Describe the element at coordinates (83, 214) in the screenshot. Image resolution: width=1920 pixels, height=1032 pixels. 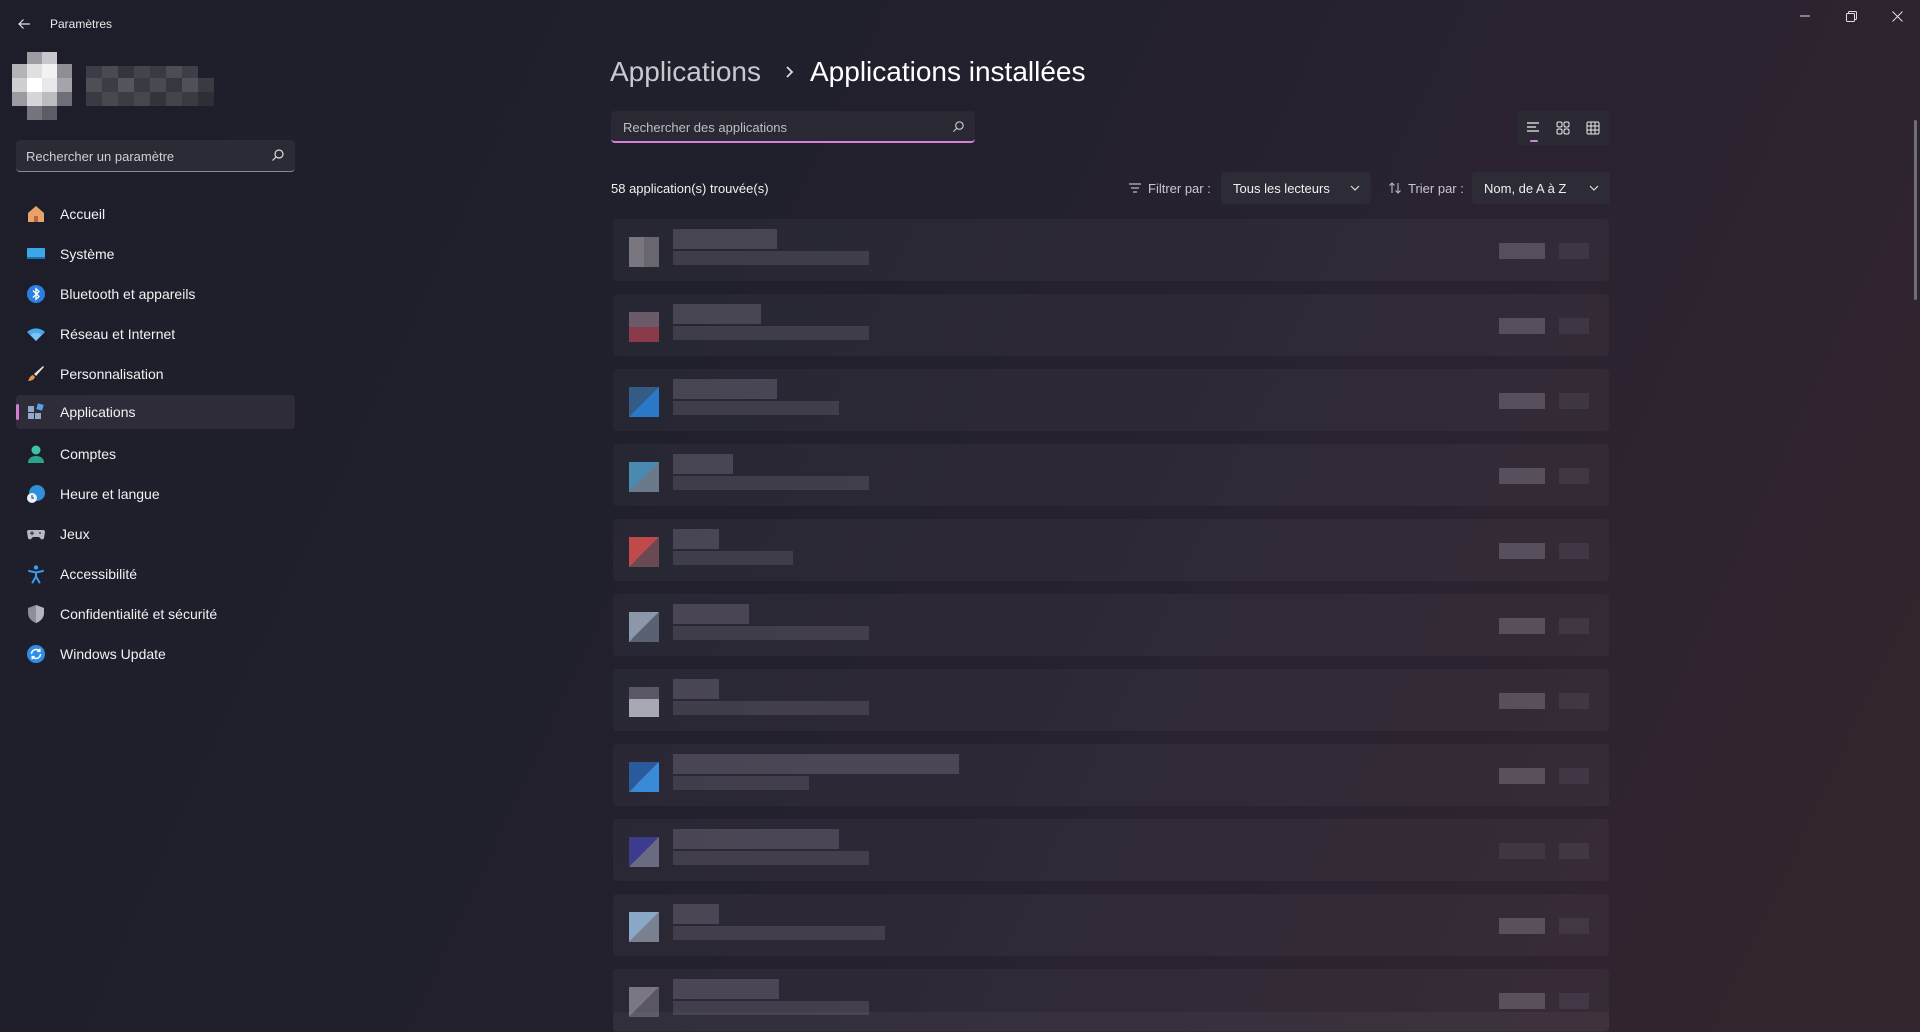
I see `sidebar-item-label: Accueil` at that location.